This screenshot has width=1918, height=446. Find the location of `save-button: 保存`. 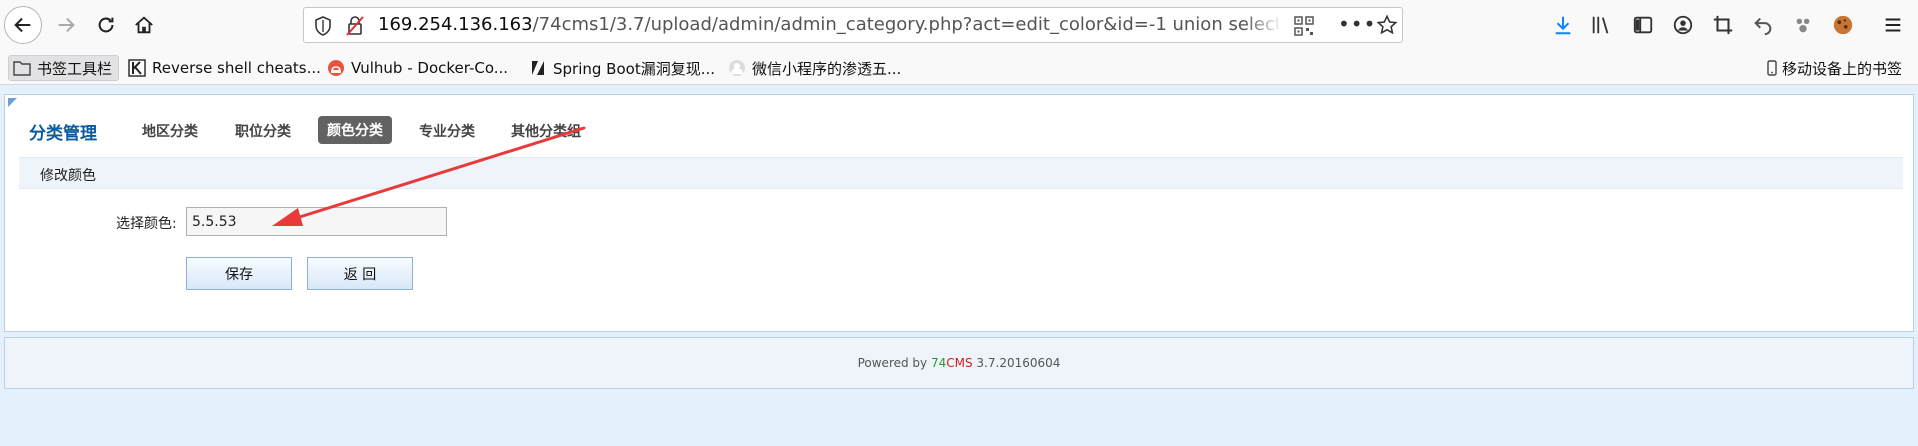

save-button: 保存 is located at coordinates (239, 273).